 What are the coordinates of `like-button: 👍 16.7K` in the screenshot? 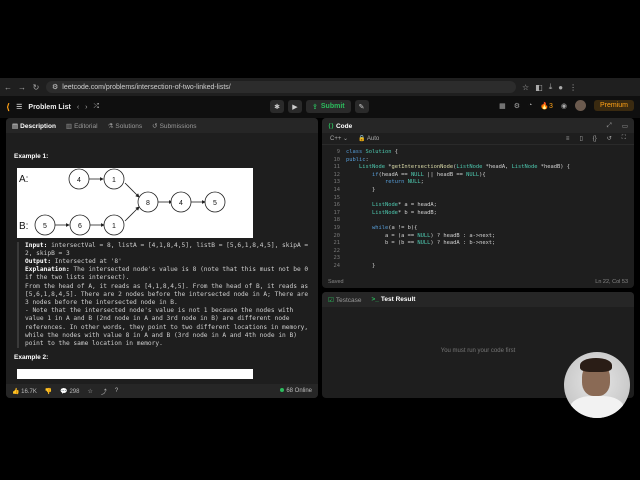 It's located at (24, 391).